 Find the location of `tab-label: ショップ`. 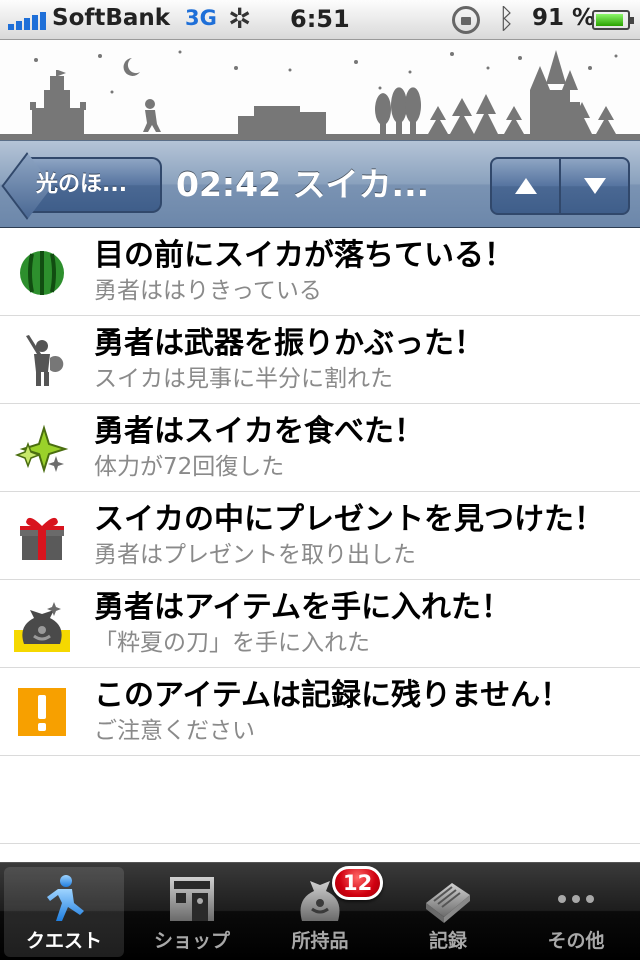

tab-label: ショップ is located at coordinates (191, 941).